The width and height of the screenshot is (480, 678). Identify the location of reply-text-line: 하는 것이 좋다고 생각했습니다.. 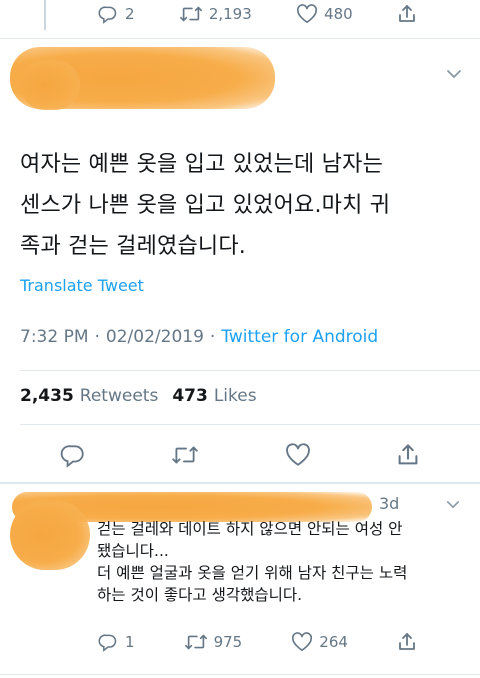
(200, 595).